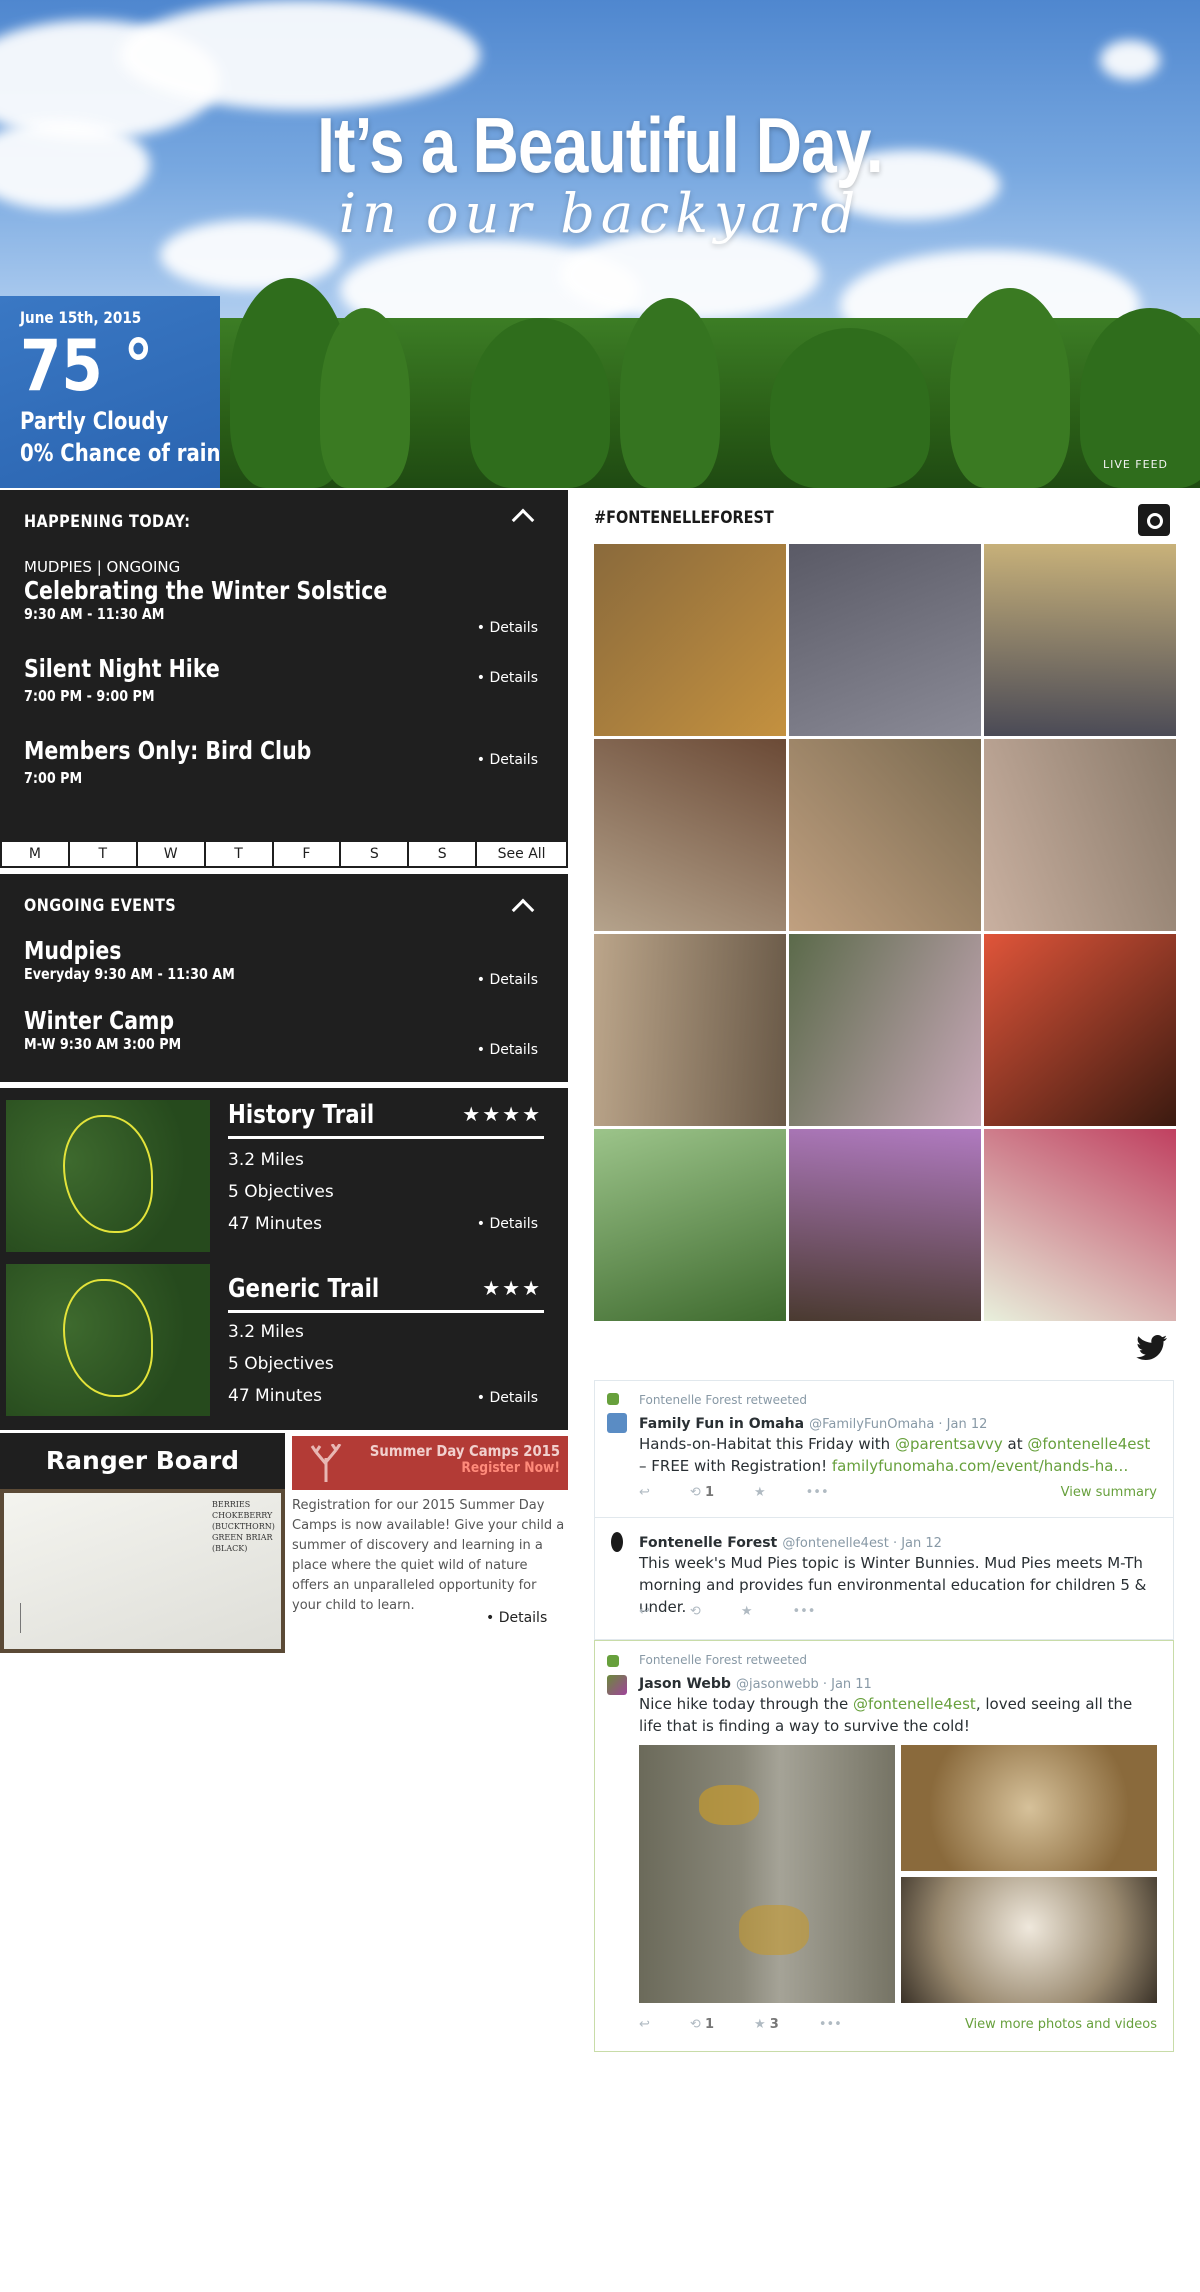  I want to click on retweet-icon: ⟲, so click(695, 1611).